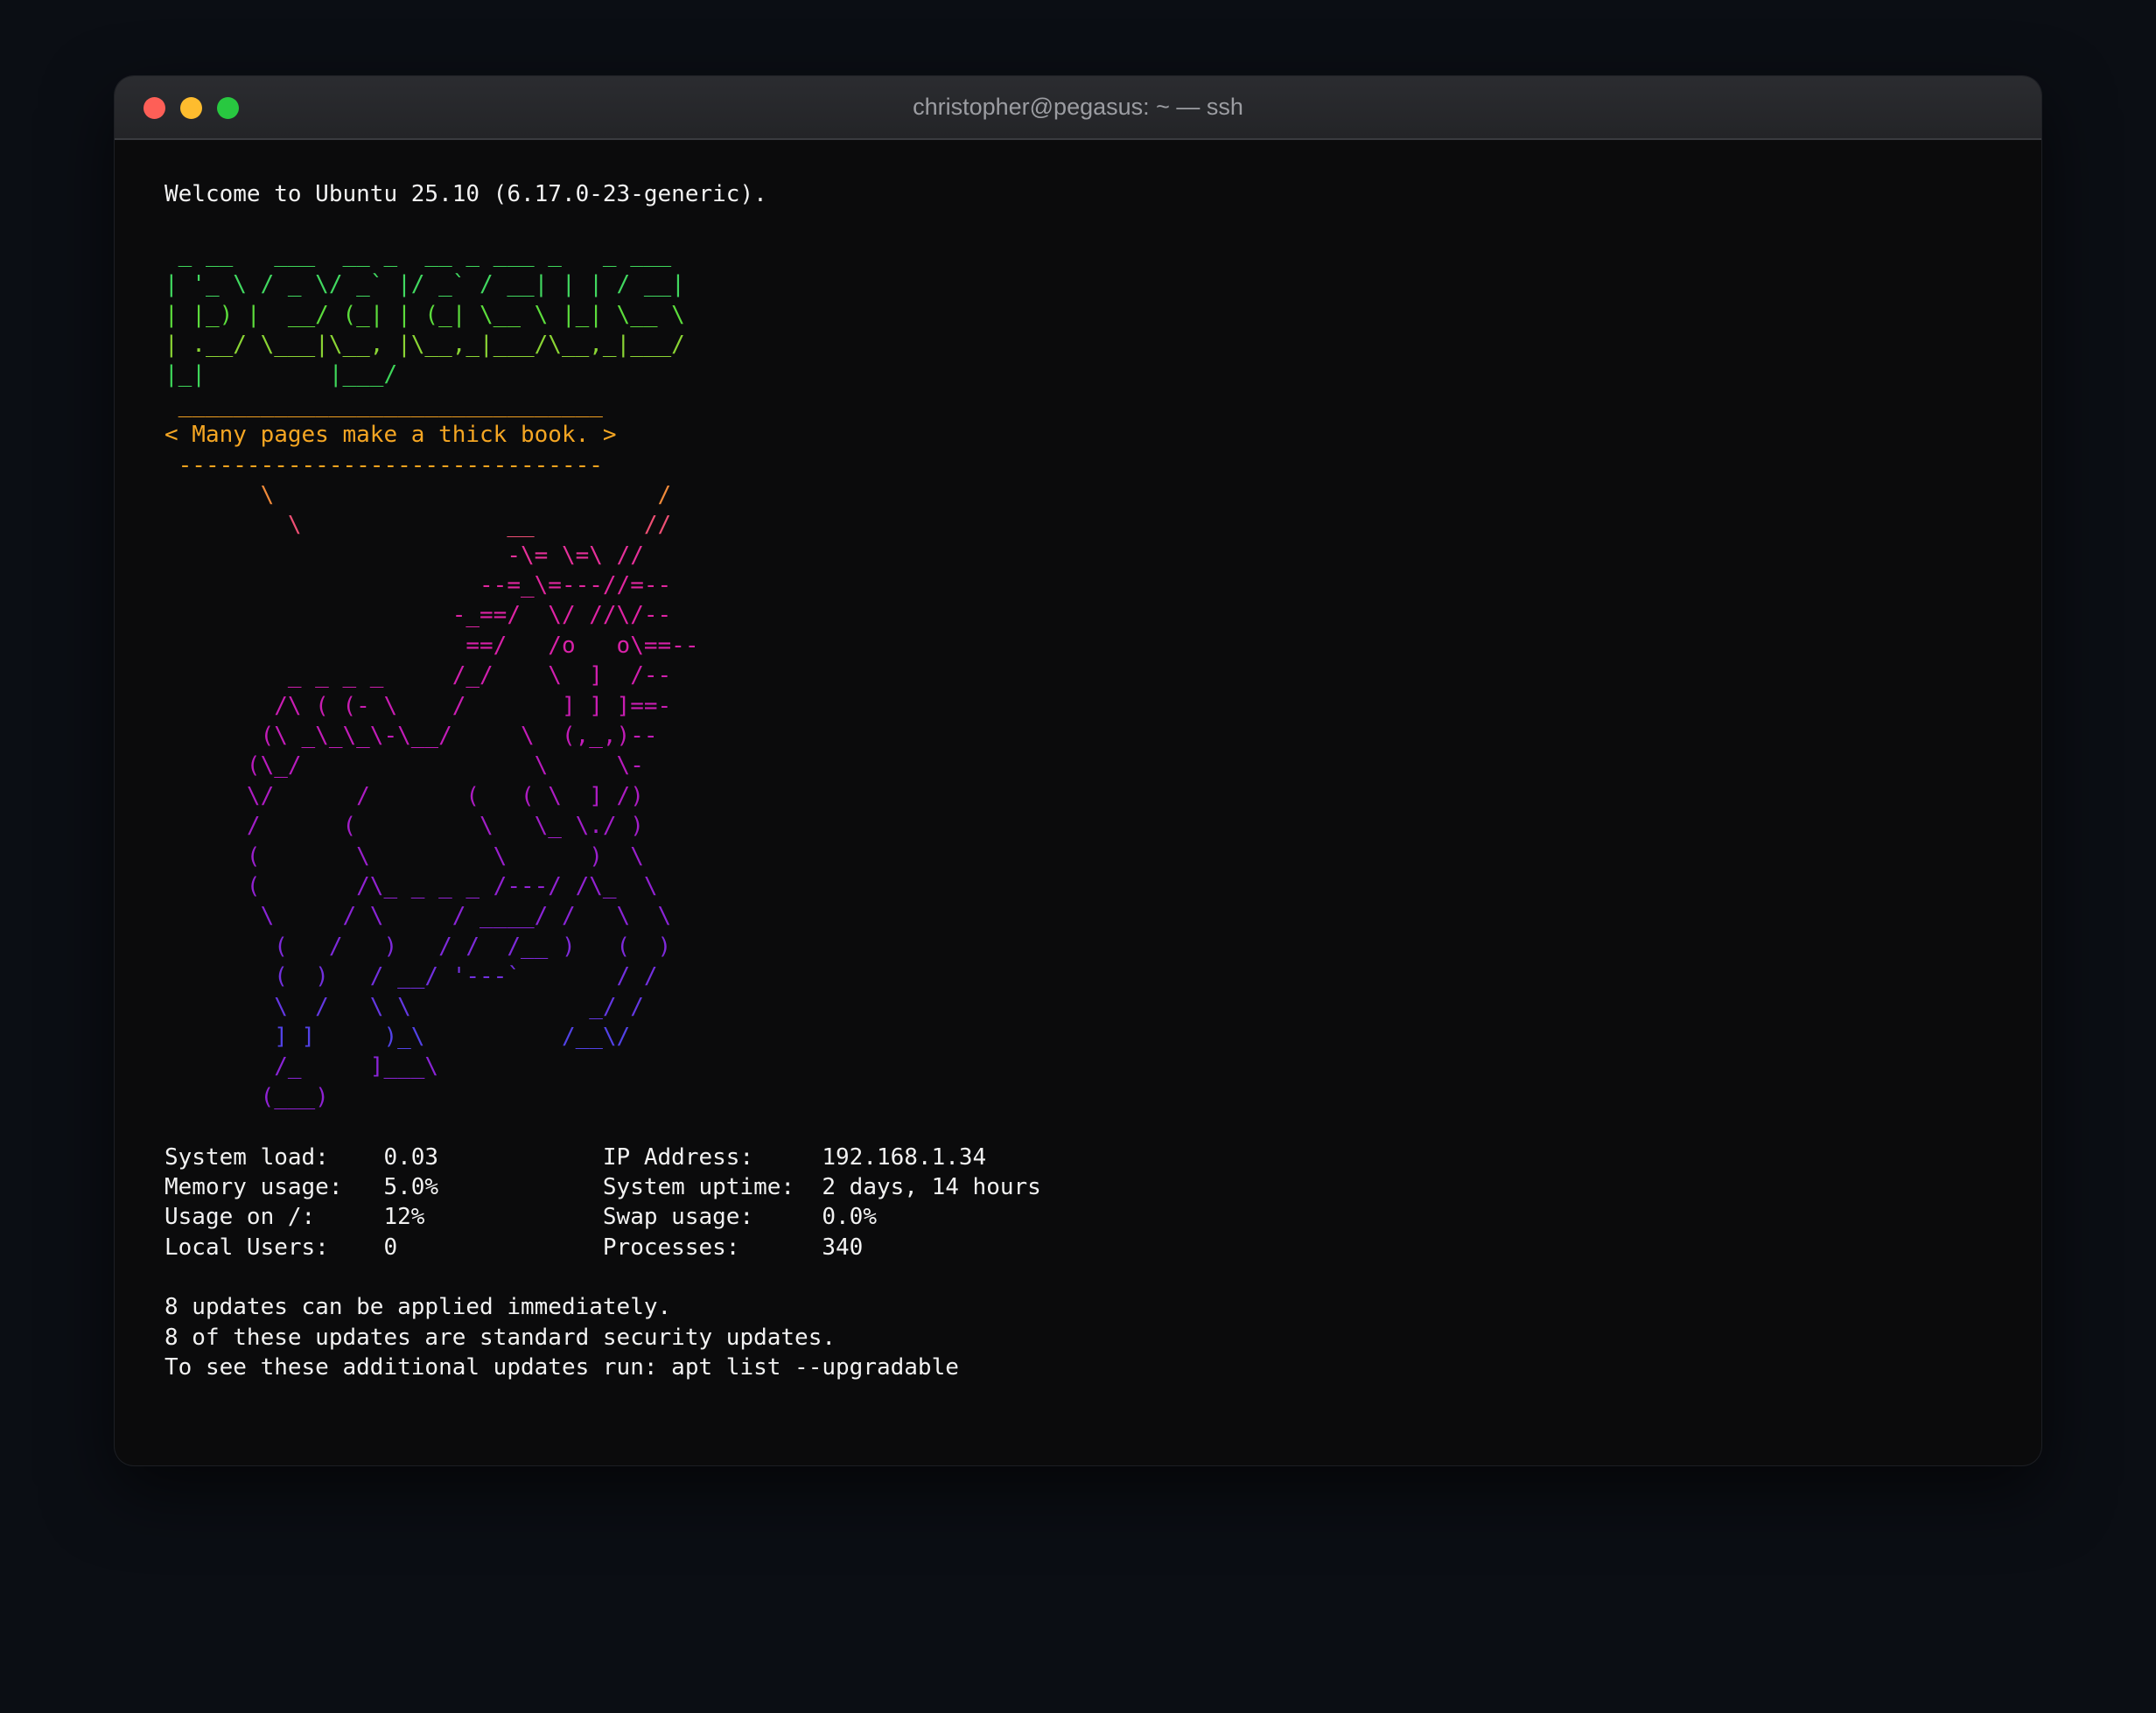 The image size is (2156, 1713). What do you see at coordinates (418, 494) in the screenshot?
I see `terminal-line: \ /` at bounding box center [418, 494].